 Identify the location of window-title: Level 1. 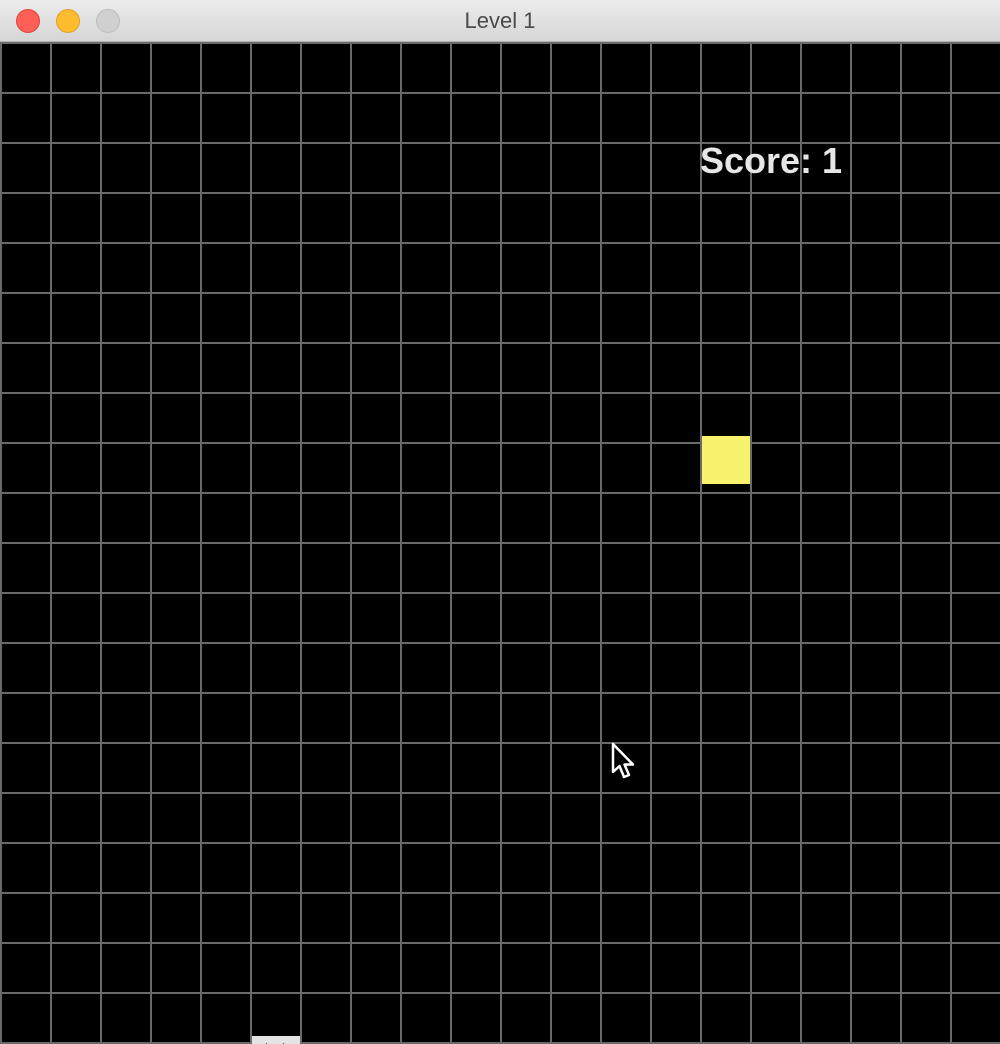
(500, 20).